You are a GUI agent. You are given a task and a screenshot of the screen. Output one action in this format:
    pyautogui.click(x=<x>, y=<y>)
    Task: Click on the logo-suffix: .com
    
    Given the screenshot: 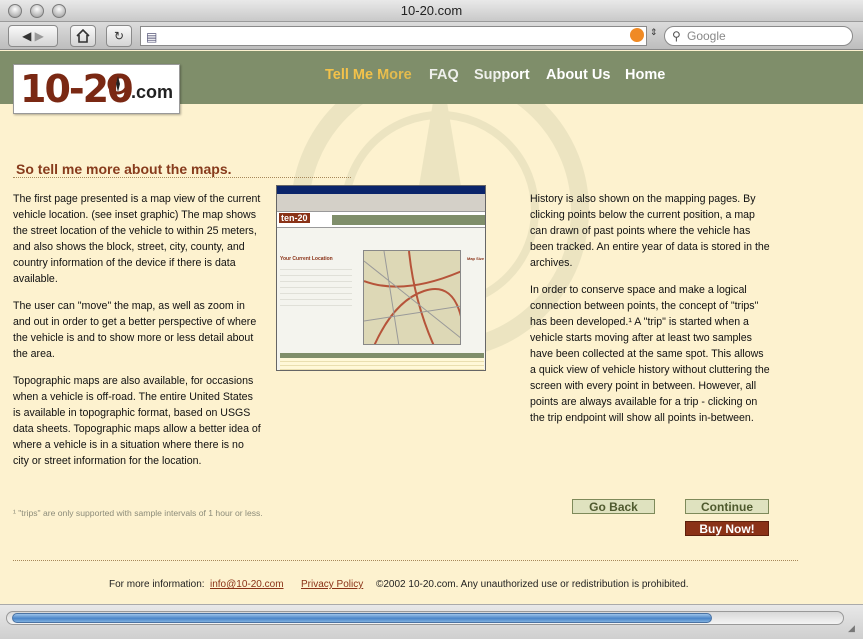 What is the action you would take?
    pyautogui.click(x=152, y=92)
    